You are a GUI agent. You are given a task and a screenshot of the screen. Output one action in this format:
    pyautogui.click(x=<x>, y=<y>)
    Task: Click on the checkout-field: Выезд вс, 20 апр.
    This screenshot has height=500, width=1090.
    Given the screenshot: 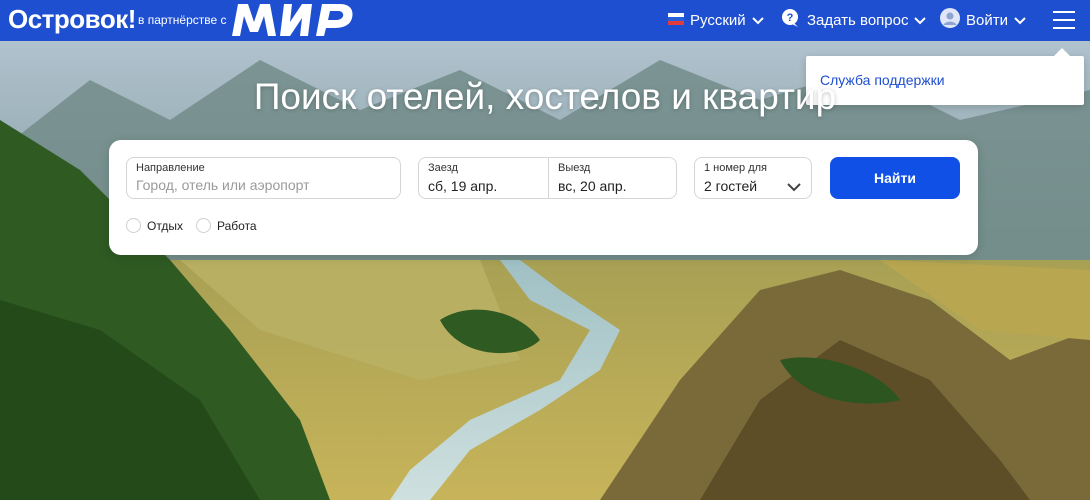 What is the action you would take?
    pyautogui.click(x=613, y=178)
    